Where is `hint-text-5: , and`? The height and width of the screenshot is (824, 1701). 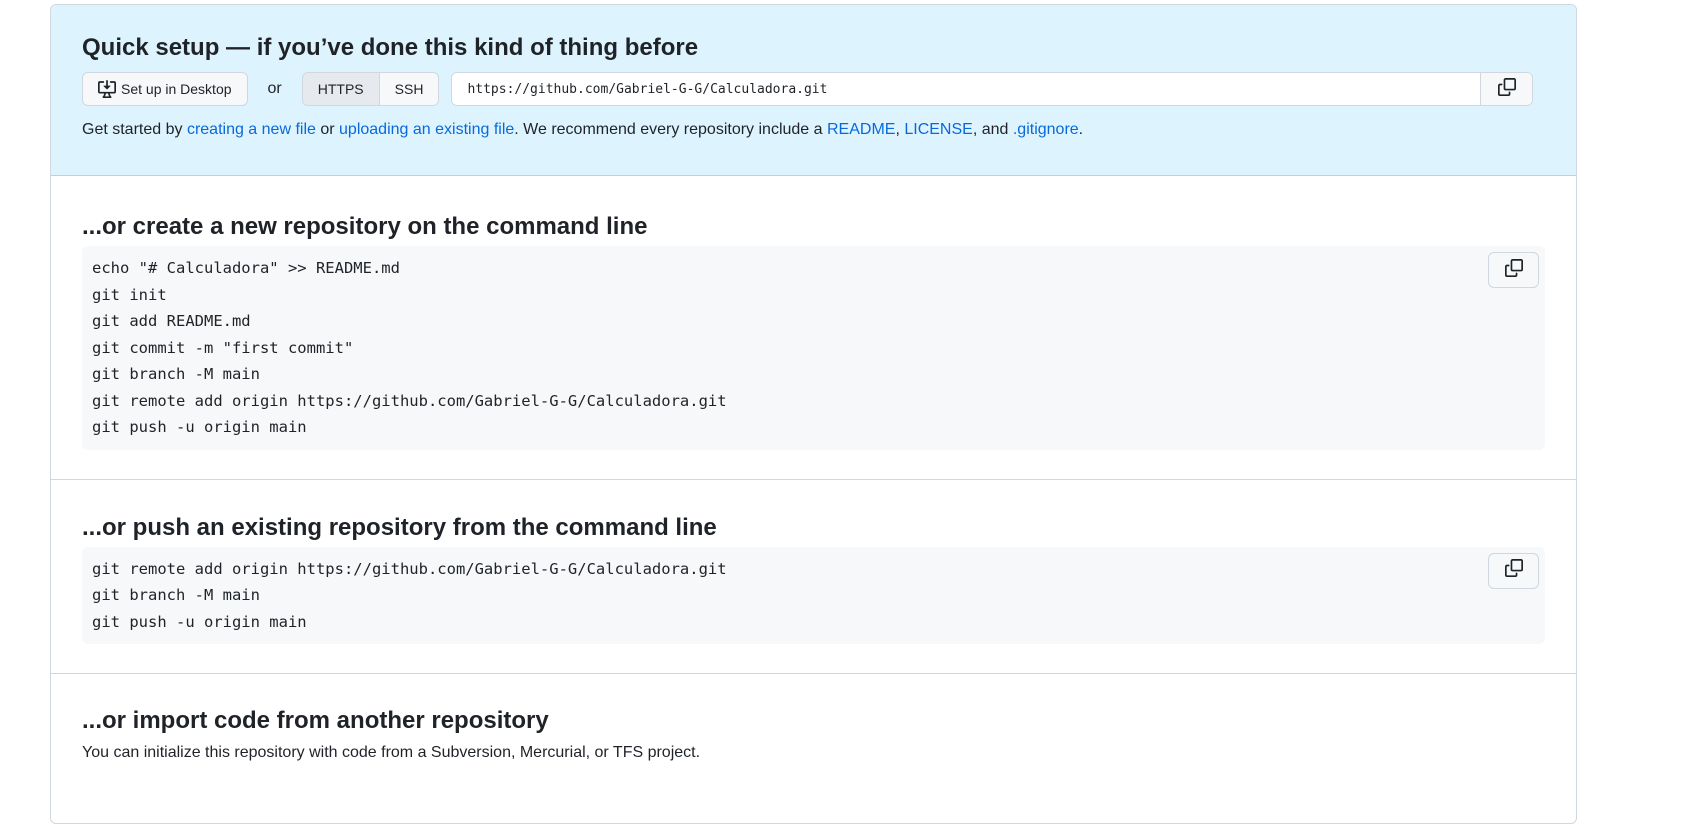
hint-text-5: , and is located at coordinates (992, 129).